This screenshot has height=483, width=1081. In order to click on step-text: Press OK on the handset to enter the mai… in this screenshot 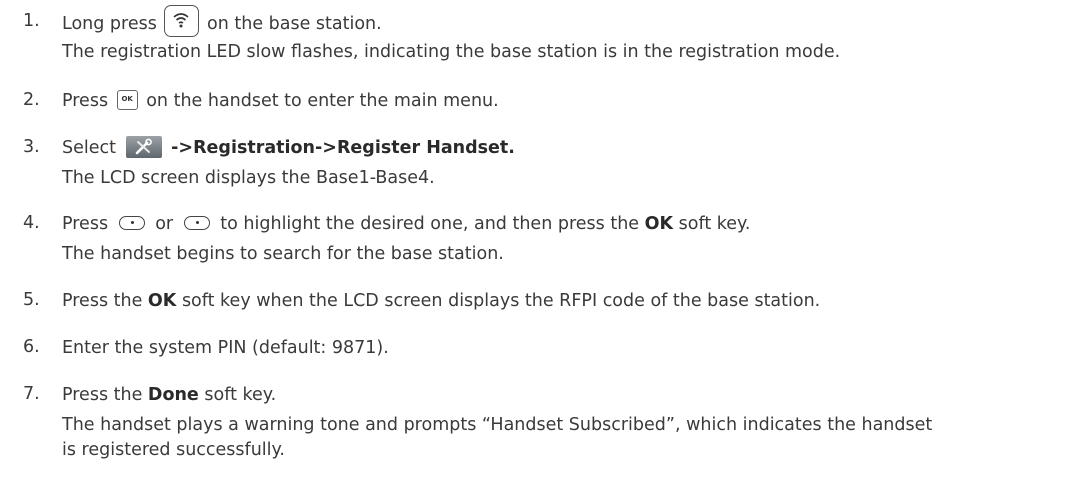, I will do `click(280, 100)`.